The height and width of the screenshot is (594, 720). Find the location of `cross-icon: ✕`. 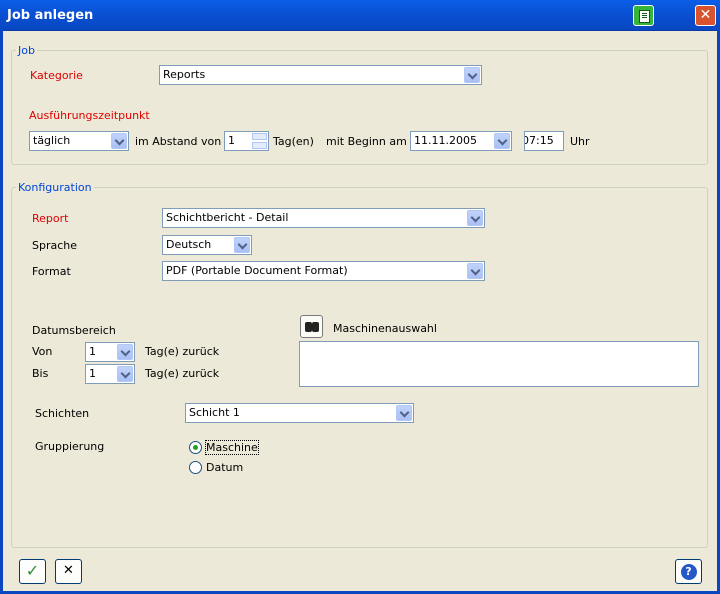

cross-icon: ✕ is located at coordinates (68, 570).